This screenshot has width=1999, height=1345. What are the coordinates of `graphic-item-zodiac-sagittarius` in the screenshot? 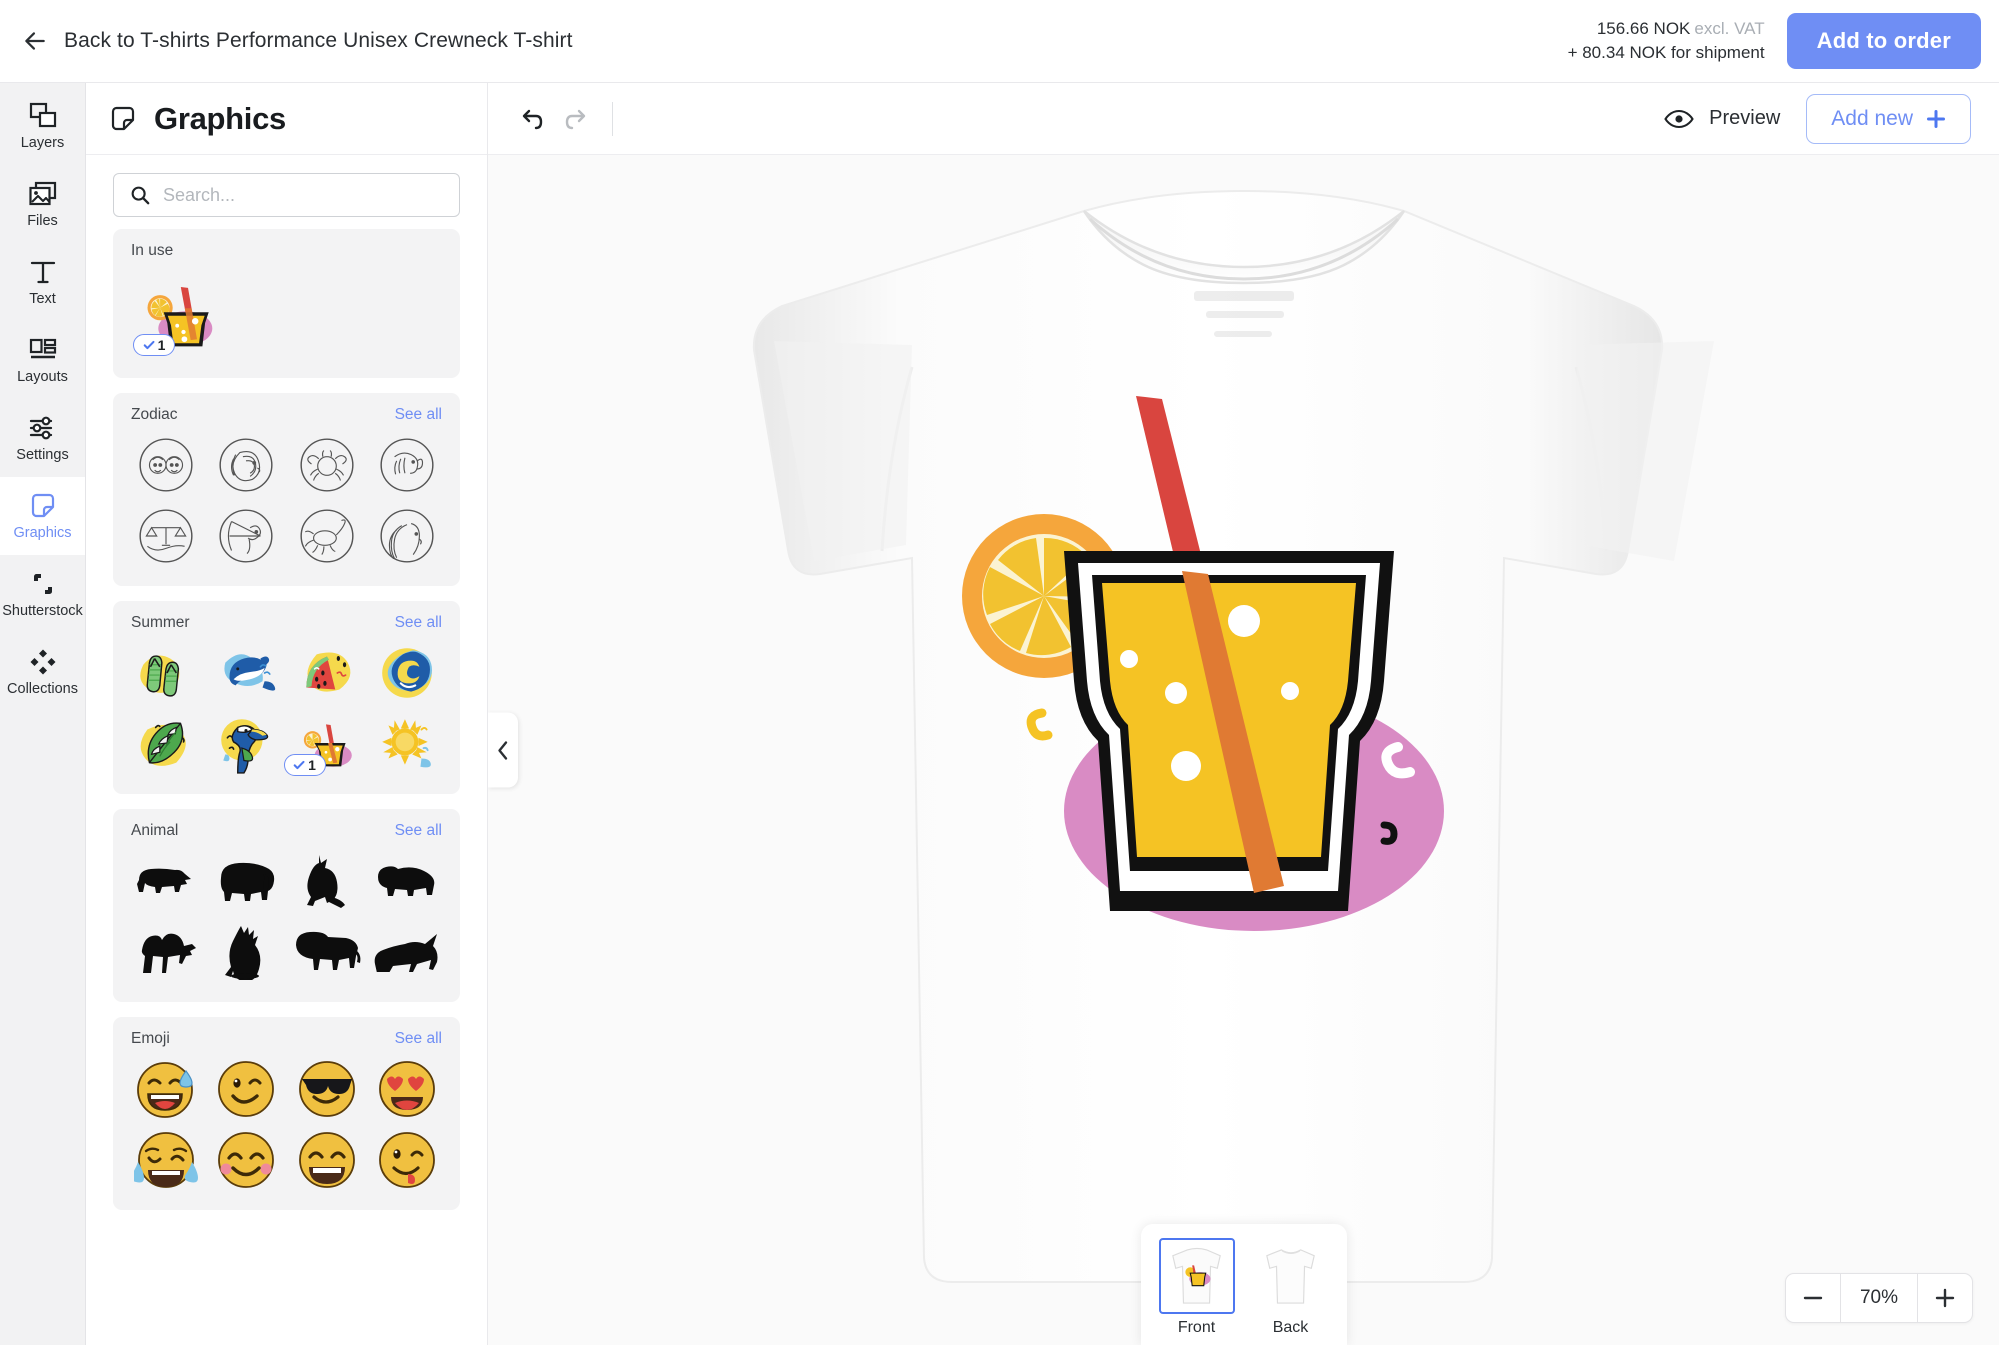 It's located at (246, 535).